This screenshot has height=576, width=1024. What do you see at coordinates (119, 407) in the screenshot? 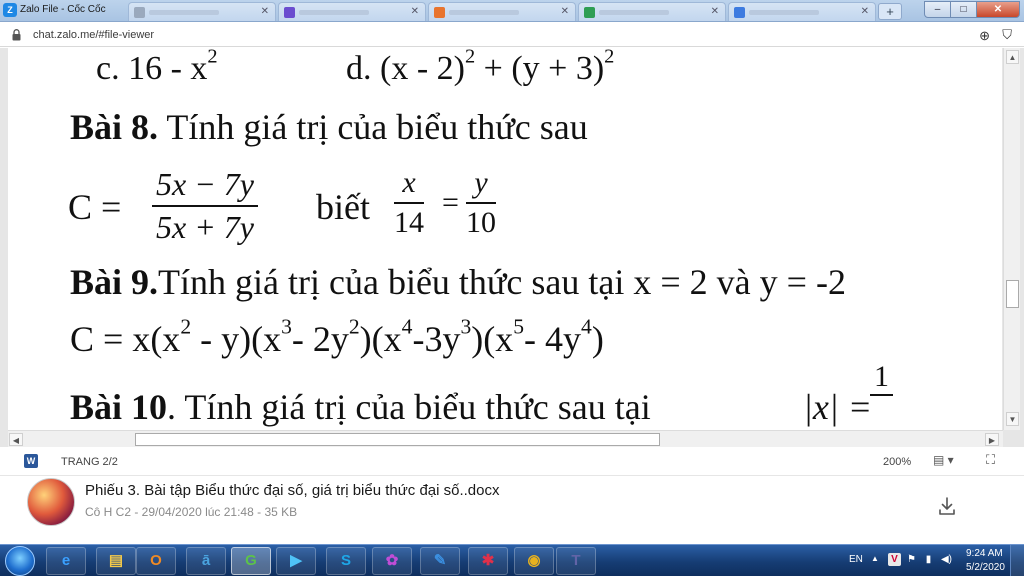
I see `bai10-label: Bài 10` at bounding box center [119, 407].